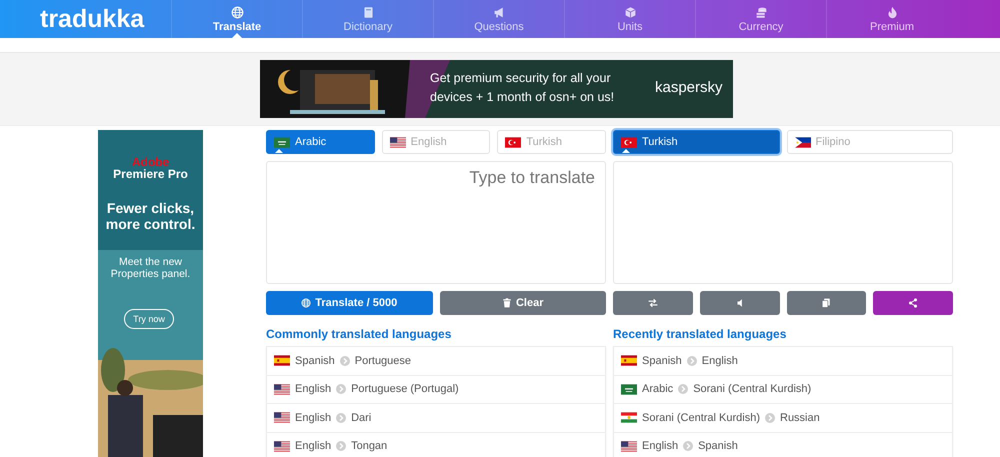 This screenshot has width=1000, height=457. I want to click on book-icon, so click(368, 12).